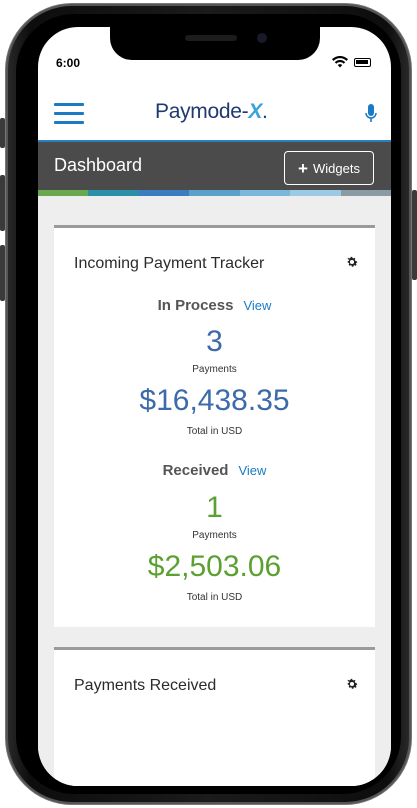 The height and width of the screenshot is (808, 417). I want to click on in-process-count: 3, so click(214, 341).